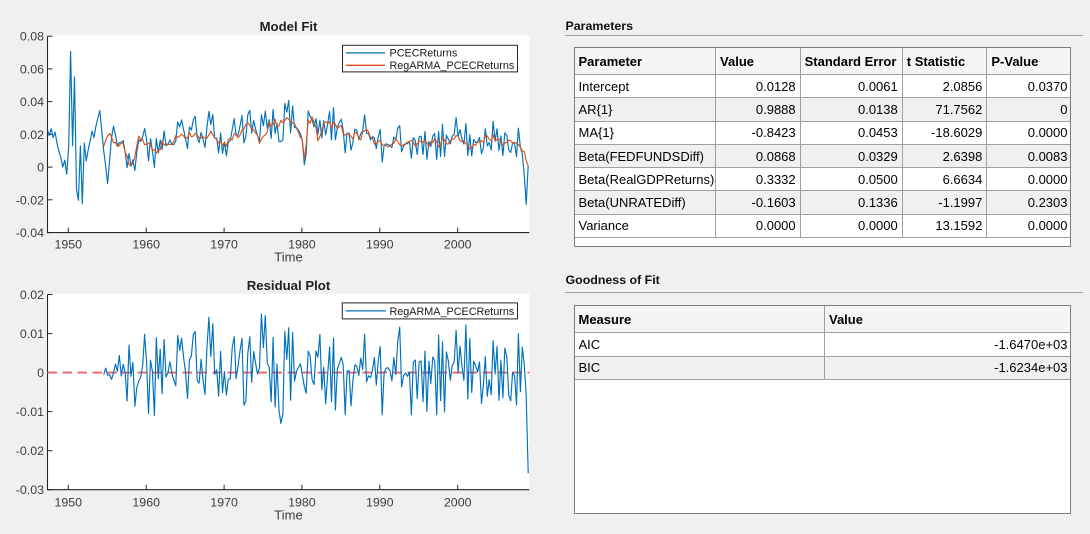 The width and height of the screenshot is (1090, 534). What do you see at coordinates (32, 334) in the screenshot?
I see `svg-text: 0.01` at bounding box center [32, 334].